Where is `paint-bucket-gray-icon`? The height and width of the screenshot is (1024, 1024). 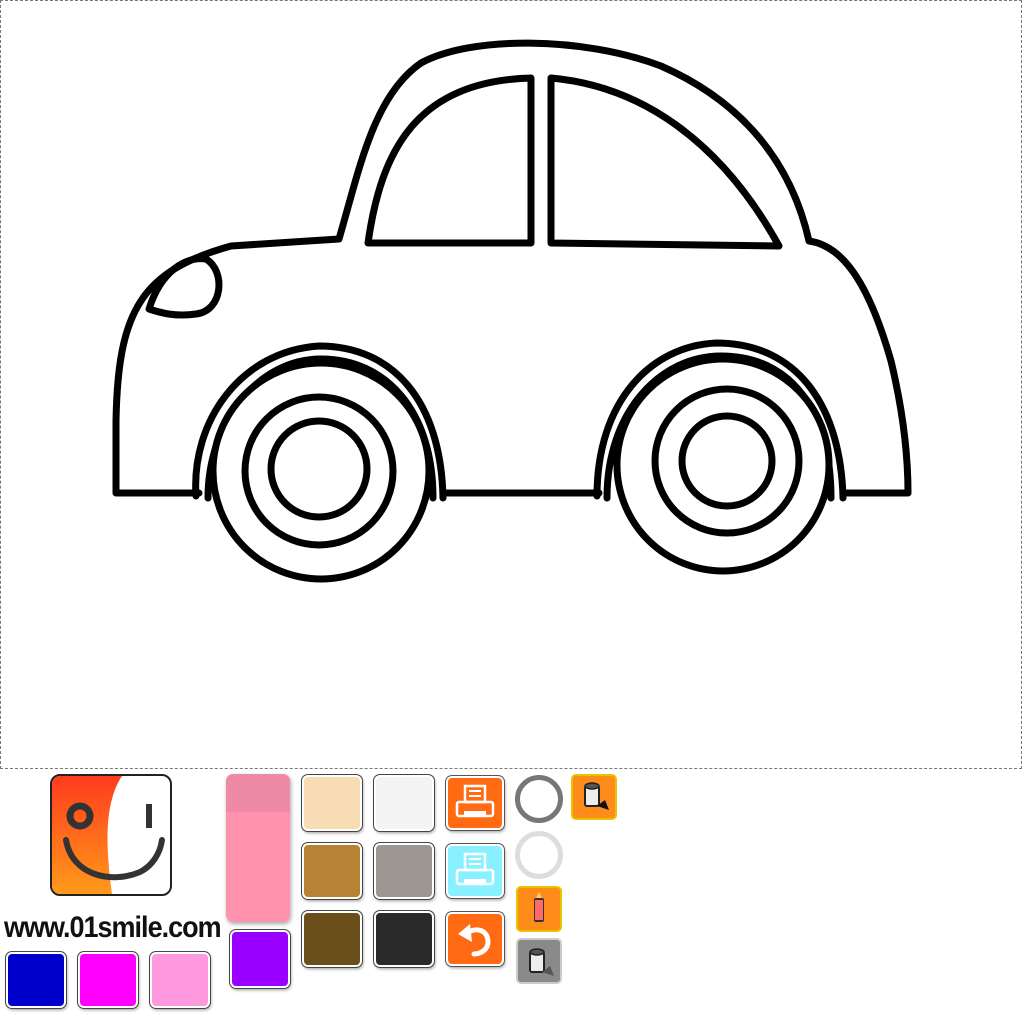
paint-bucket-gray-icon is located at coordinates (541, 962).